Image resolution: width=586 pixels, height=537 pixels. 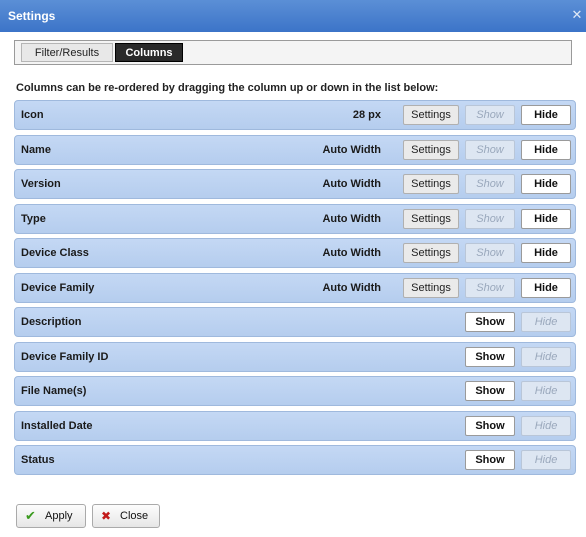 What do you see at coordinates (149, 52) in the screenshot?
I see `tab-columns: Columns` at bounding box center [149, 52].